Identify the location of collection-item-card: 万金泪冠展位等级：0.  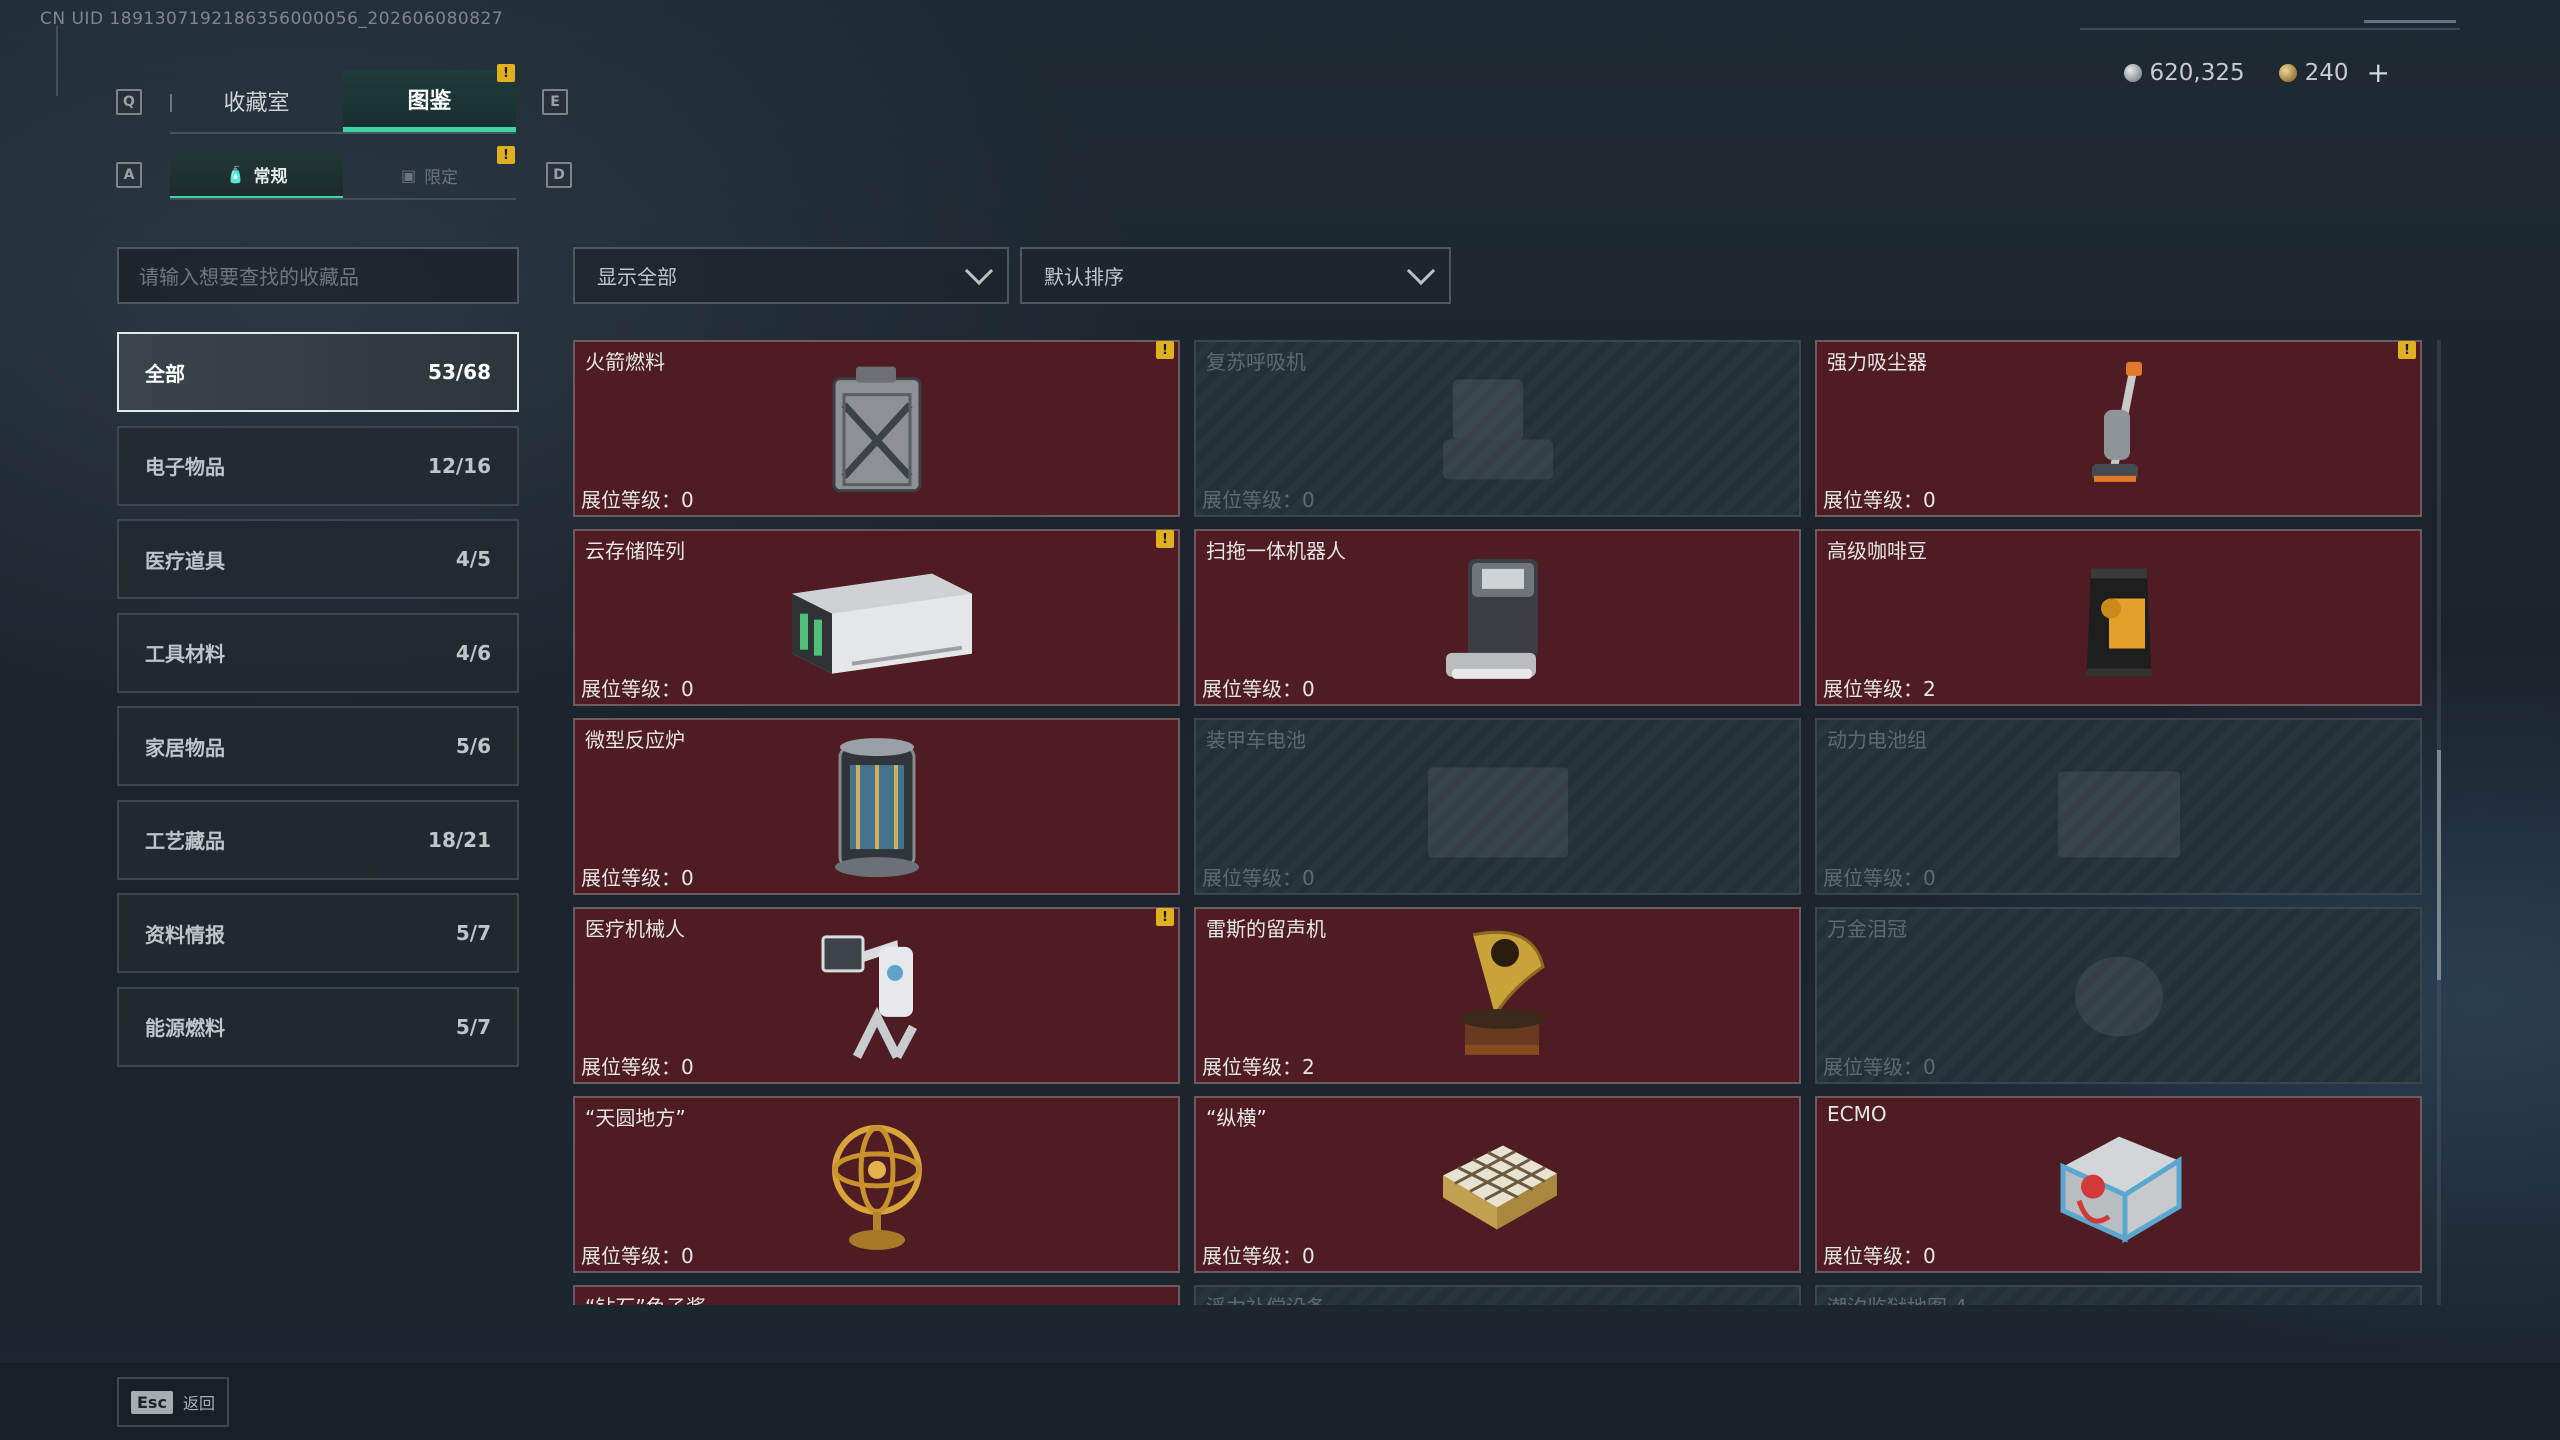
(2118, 995).